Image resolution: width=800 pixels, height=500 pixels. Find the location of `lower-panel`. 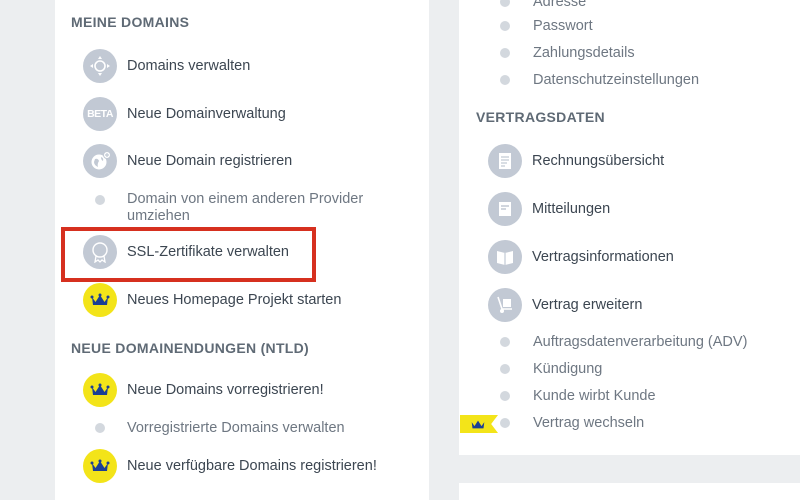

lower-panel is located at coordinates (629, 491).